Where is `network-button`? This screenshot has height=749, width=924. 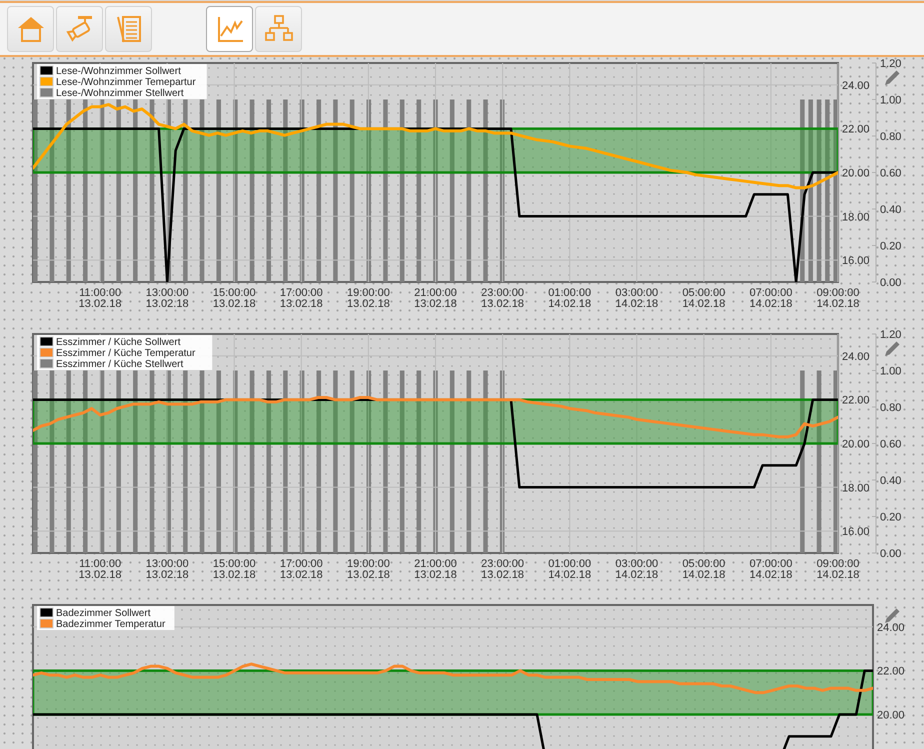
network-button is located at coordinates (278, 29).